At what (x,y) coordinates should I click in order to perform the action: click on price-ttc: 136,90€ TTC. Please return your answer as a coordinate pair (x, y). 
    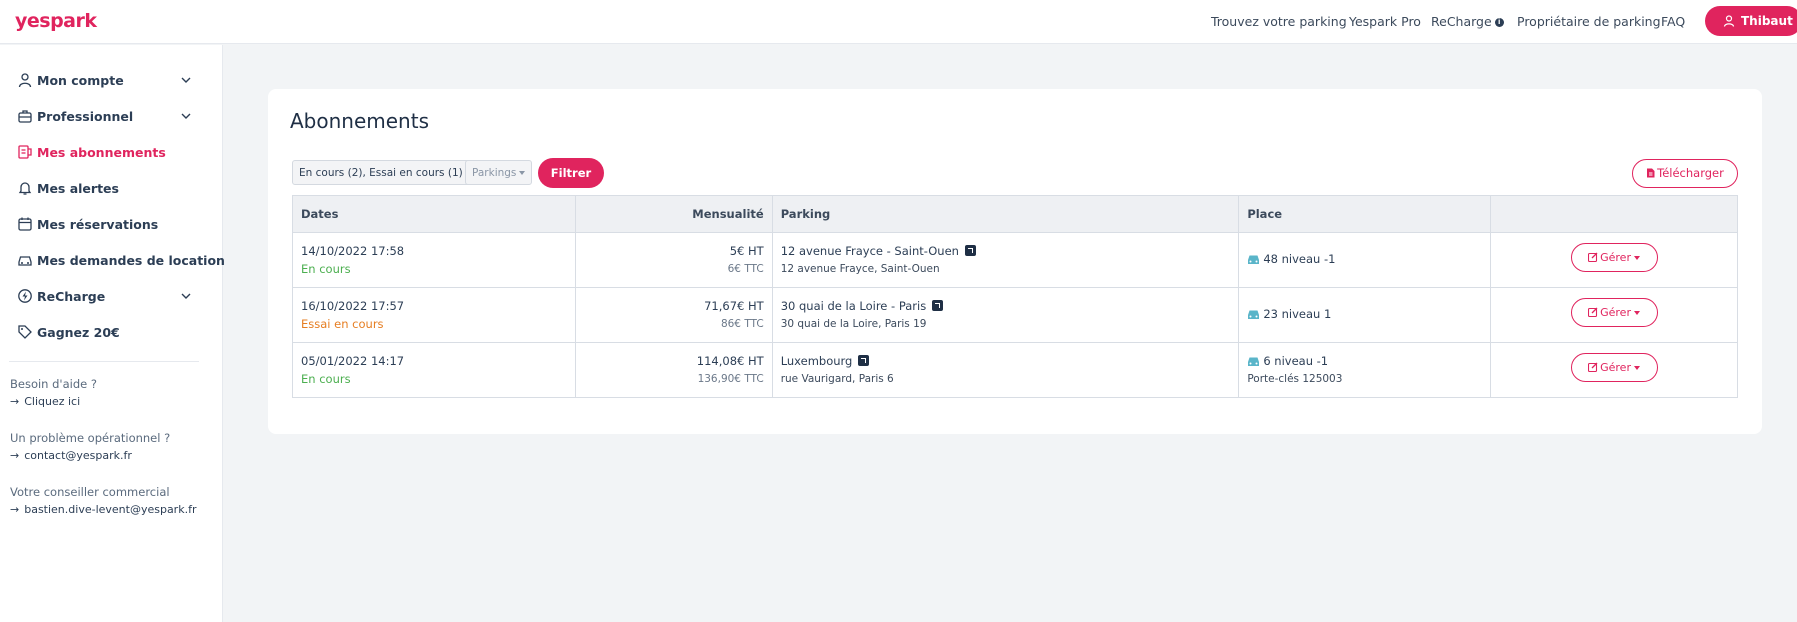
    Looking at the image, I should click on (730, 379).